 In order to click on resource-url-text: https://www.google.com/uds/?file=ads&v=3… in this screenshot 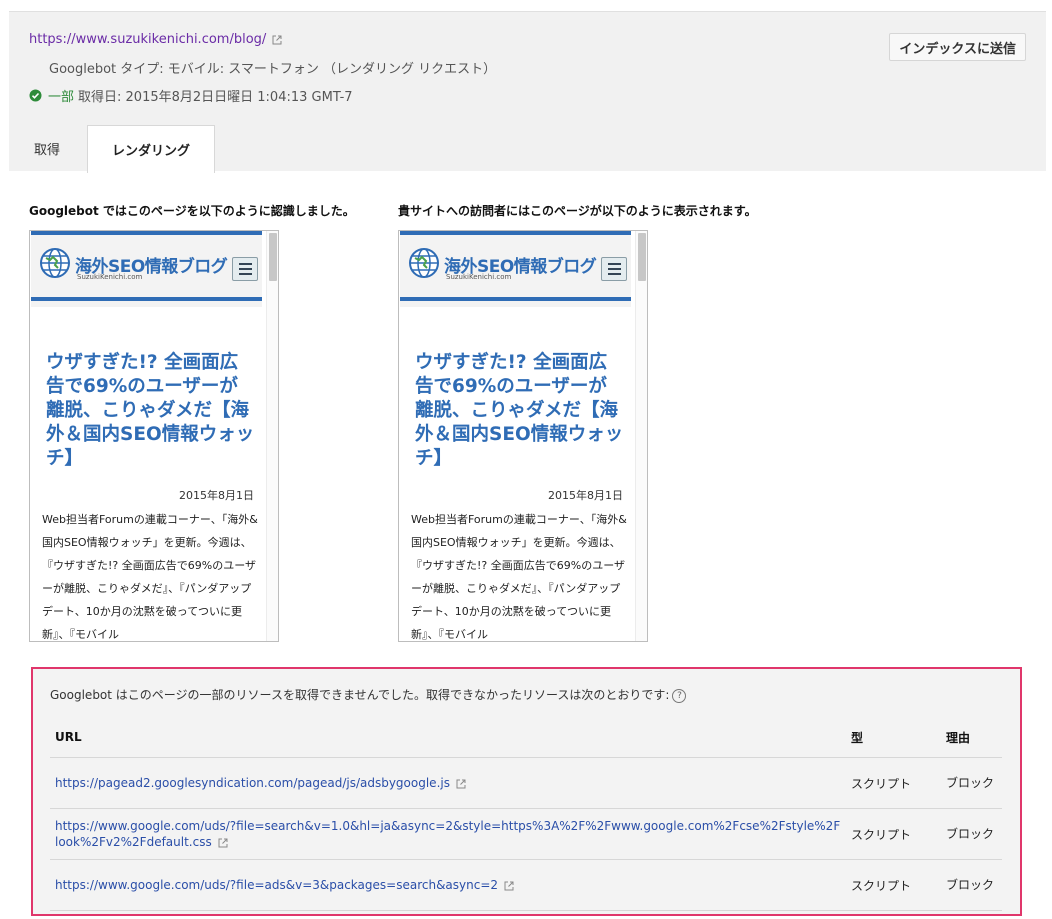, I will do `click(277, 885)`.